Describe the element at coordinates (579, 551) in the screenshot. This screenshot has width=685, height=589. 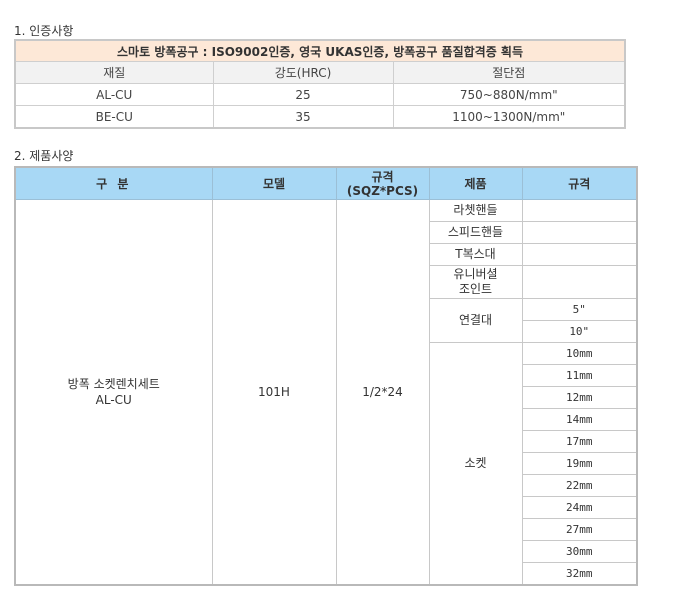
I see `socket-size: 30mm` at that location.